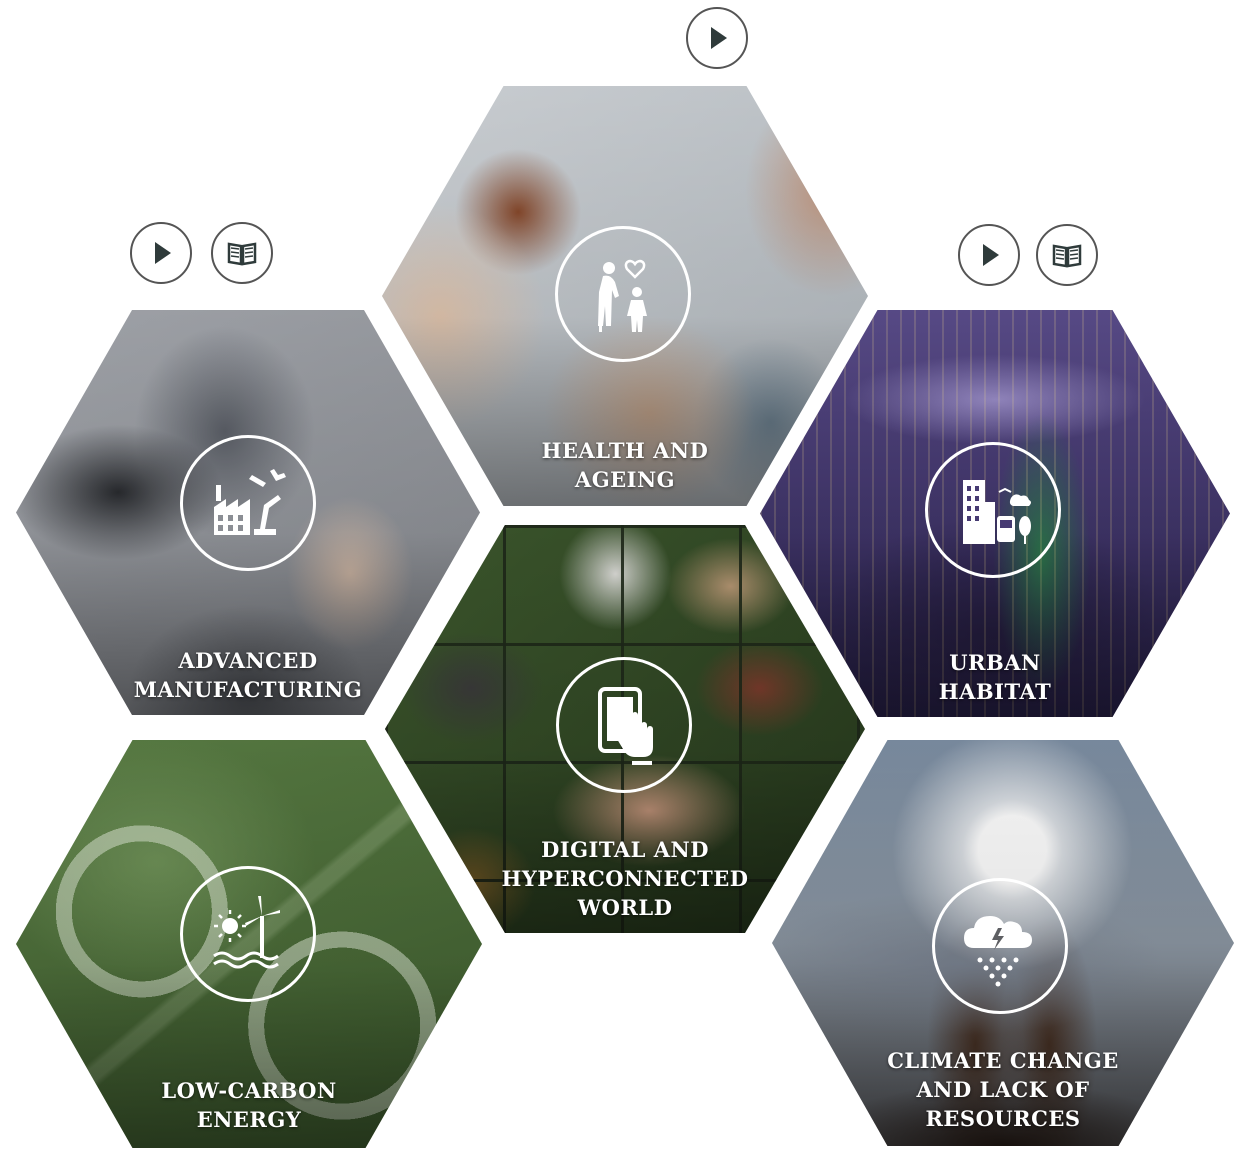 The image size is (1236, 1152). I want to click on hex-health-and-ageing: HEALTH AND AGEING, so click(625, 296).